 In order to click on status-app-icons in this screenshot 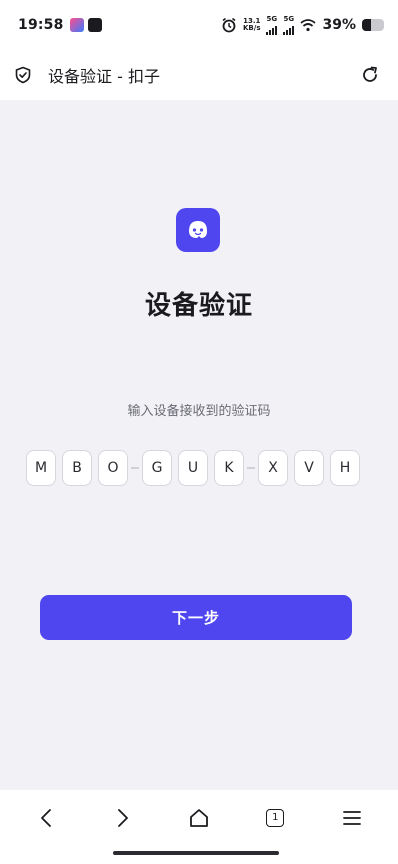, I will do `click(85, 25)`.